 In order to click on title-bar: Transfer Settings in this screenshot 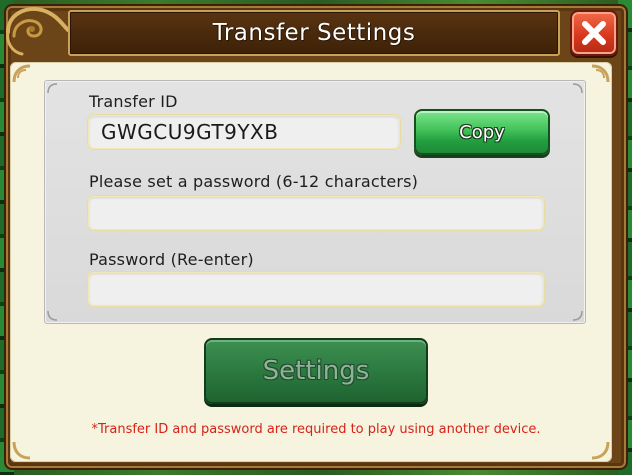, I will do `click(314, 33)`.